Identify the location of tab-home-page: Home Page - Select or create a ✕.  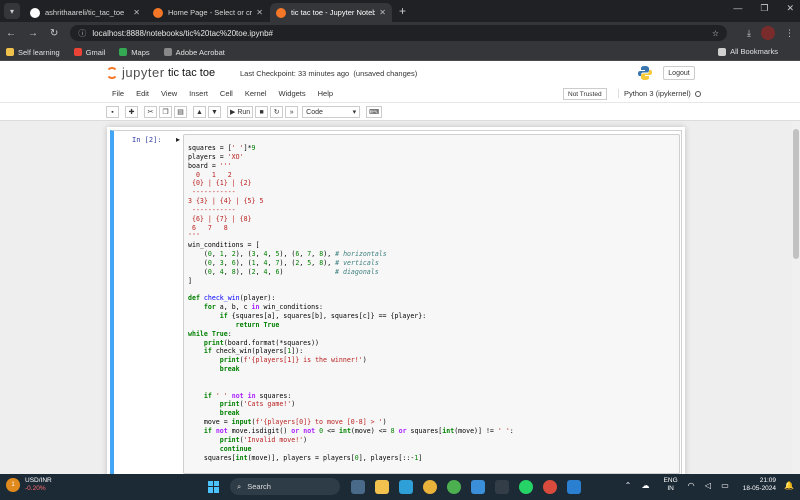
(208, 12).